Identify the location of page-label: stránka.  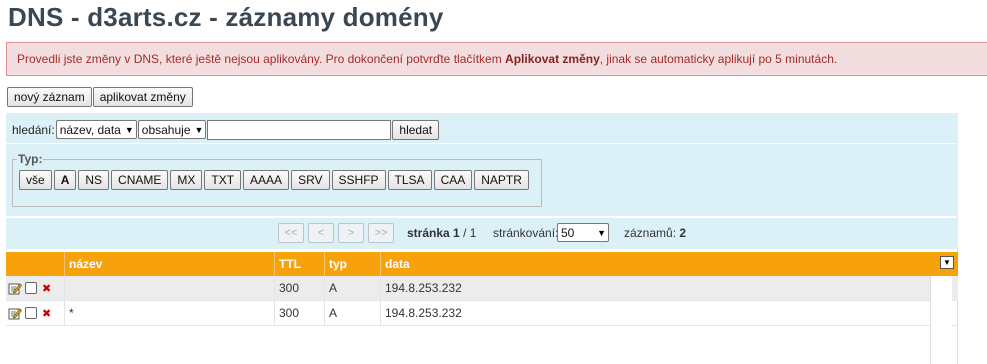
(428, 233).